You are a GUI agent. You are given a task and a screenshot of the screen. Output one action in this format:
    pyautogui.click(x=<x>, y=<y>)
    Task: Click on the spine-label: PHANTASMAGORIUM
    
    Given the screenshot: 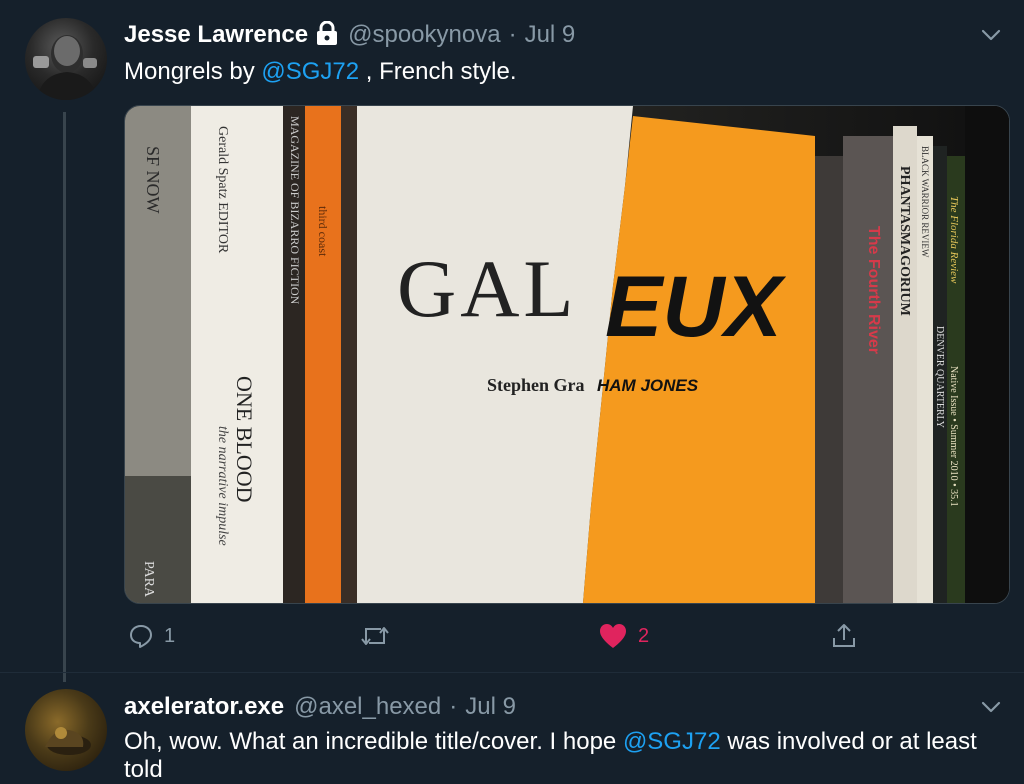 What is the action you would take?
    pyautogui.click(x=904, y=241)
    